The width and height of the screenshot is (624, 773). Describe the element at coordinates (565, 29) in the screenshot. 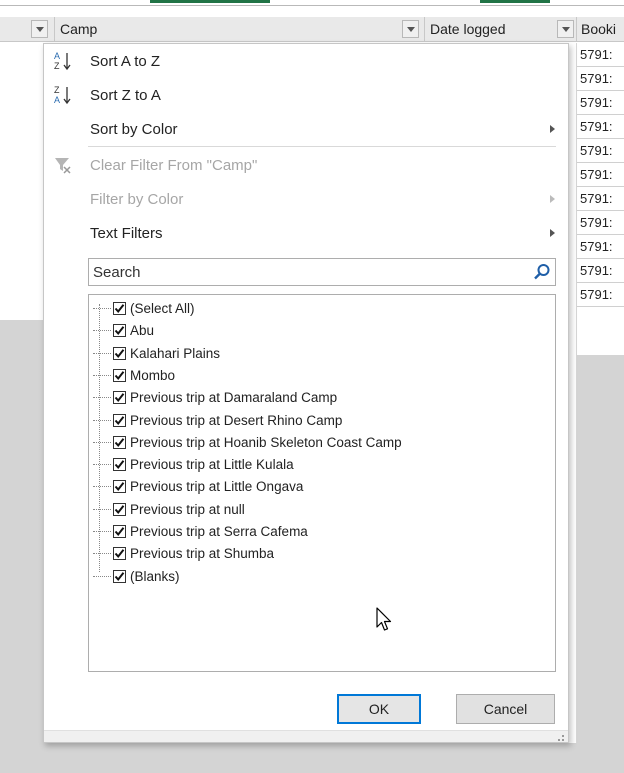

I see `date-logged-filter-dropdown-button` at that location.